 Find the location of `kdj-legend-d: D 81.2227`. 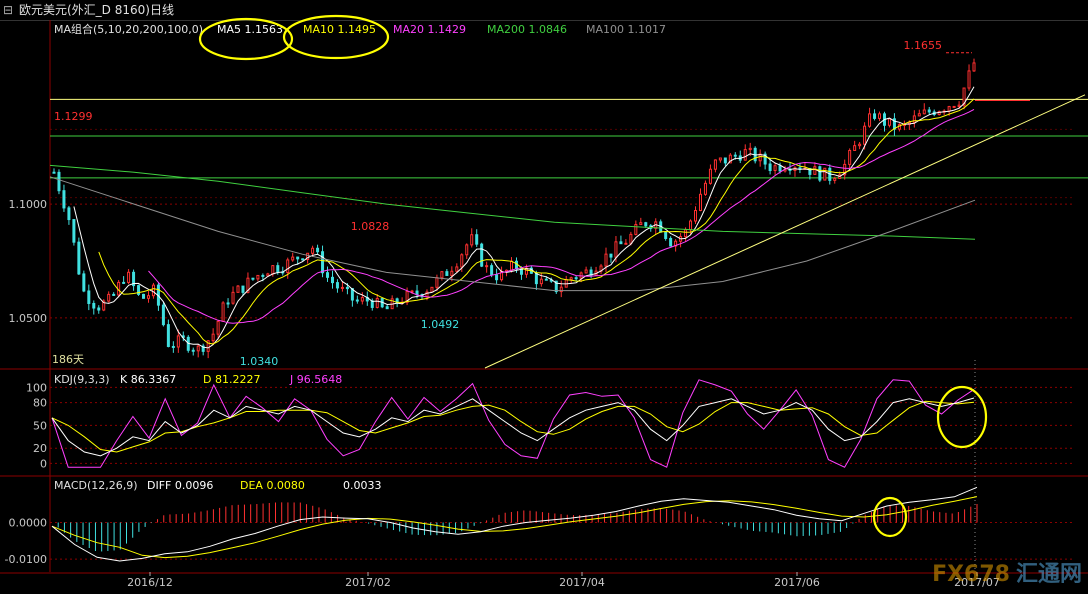

kdj-legend-d: D 81.2227 is located at coordinates (231, 379).